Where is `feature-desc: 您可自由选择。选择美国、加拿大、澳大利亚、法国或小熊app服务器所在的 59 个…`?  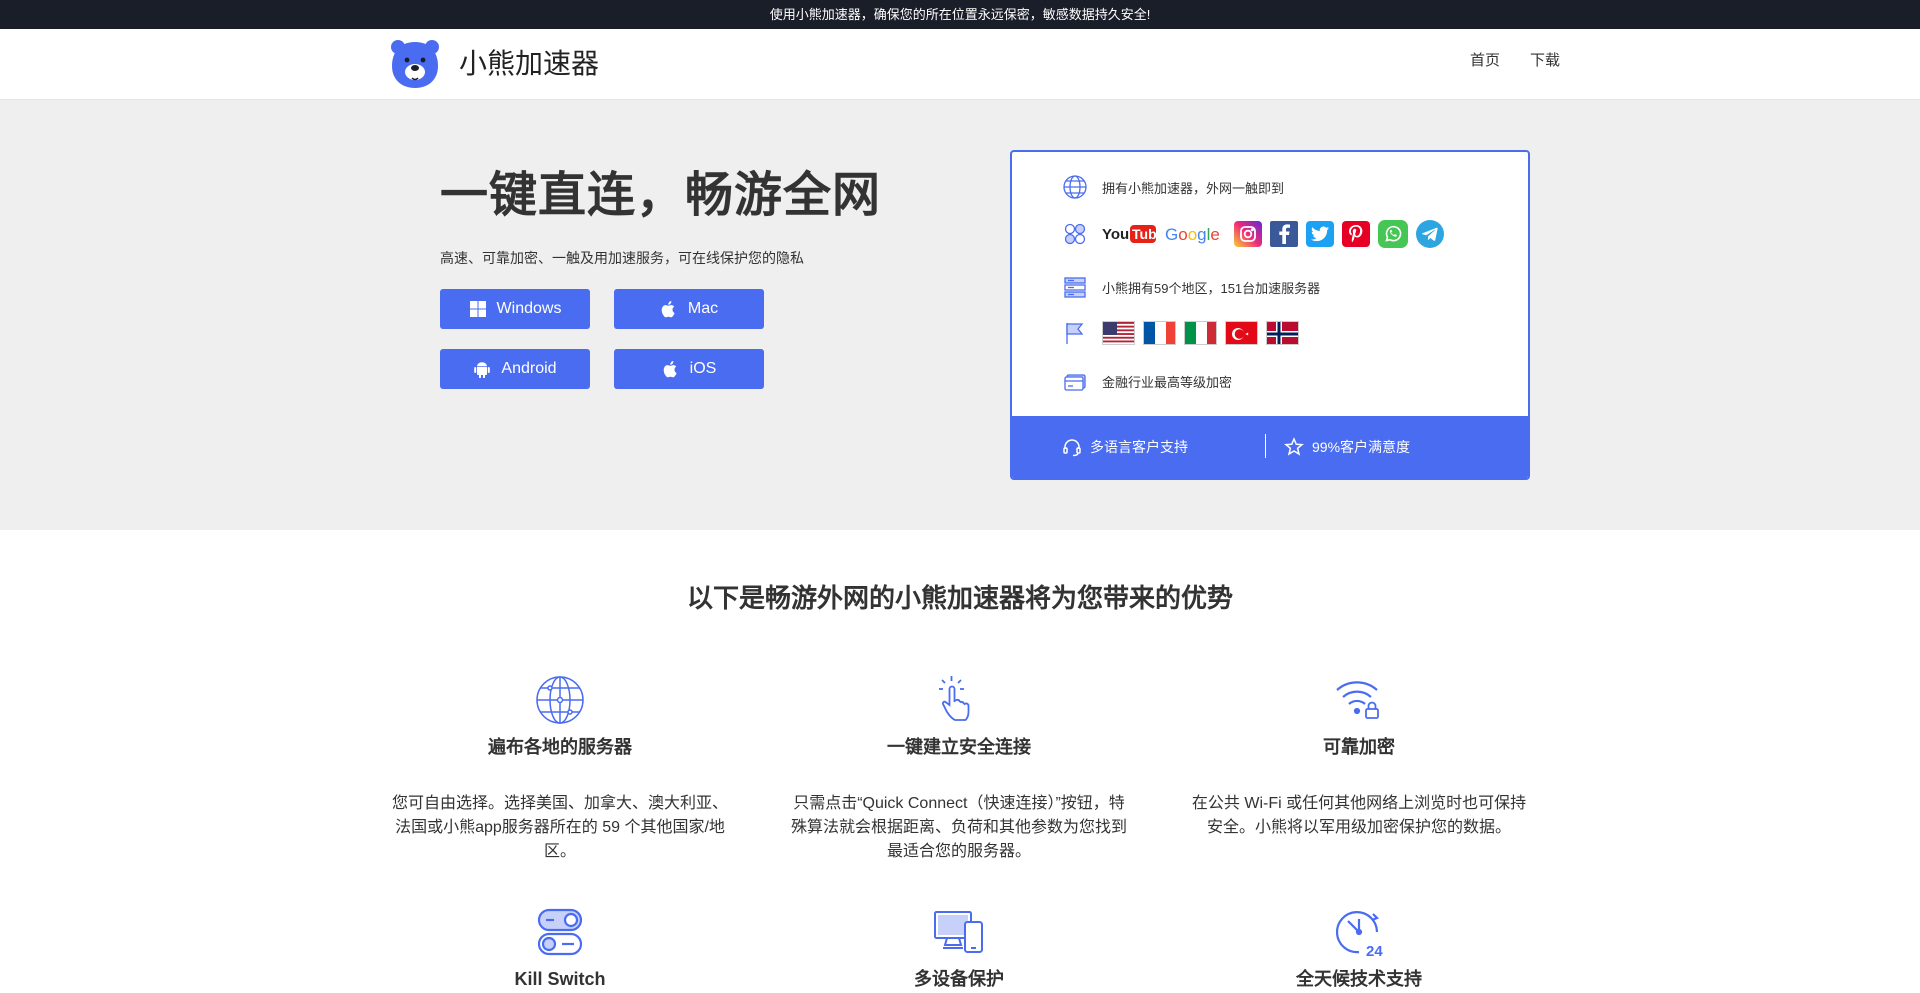 feature-desc: 您可自由选择。选择美国、加拿大、澳大利亚、法国或小熊app服务器所在的 59 个… is located at coordinates (559, 827).